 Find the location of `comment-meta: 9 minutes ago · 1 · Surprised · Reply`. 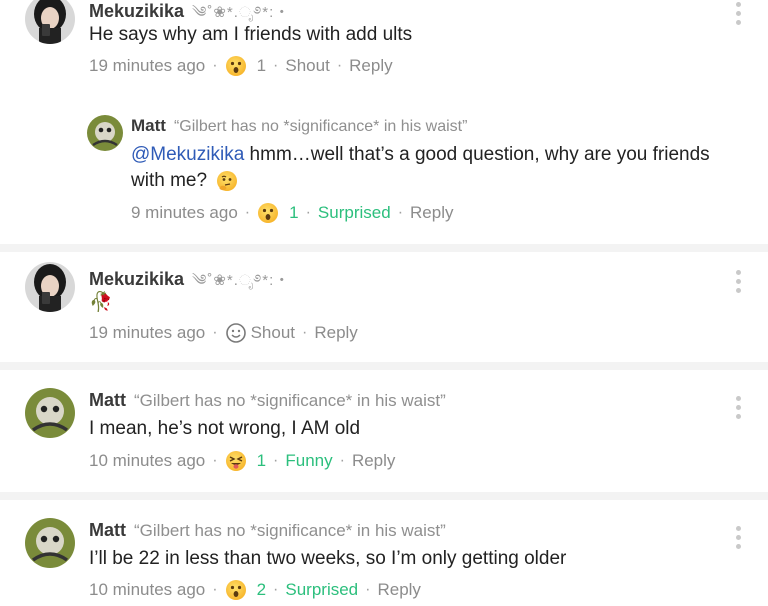

comment-meta: 9 minutes ago · 1 · Surprised · Reply is located at coordinates (292, 213).